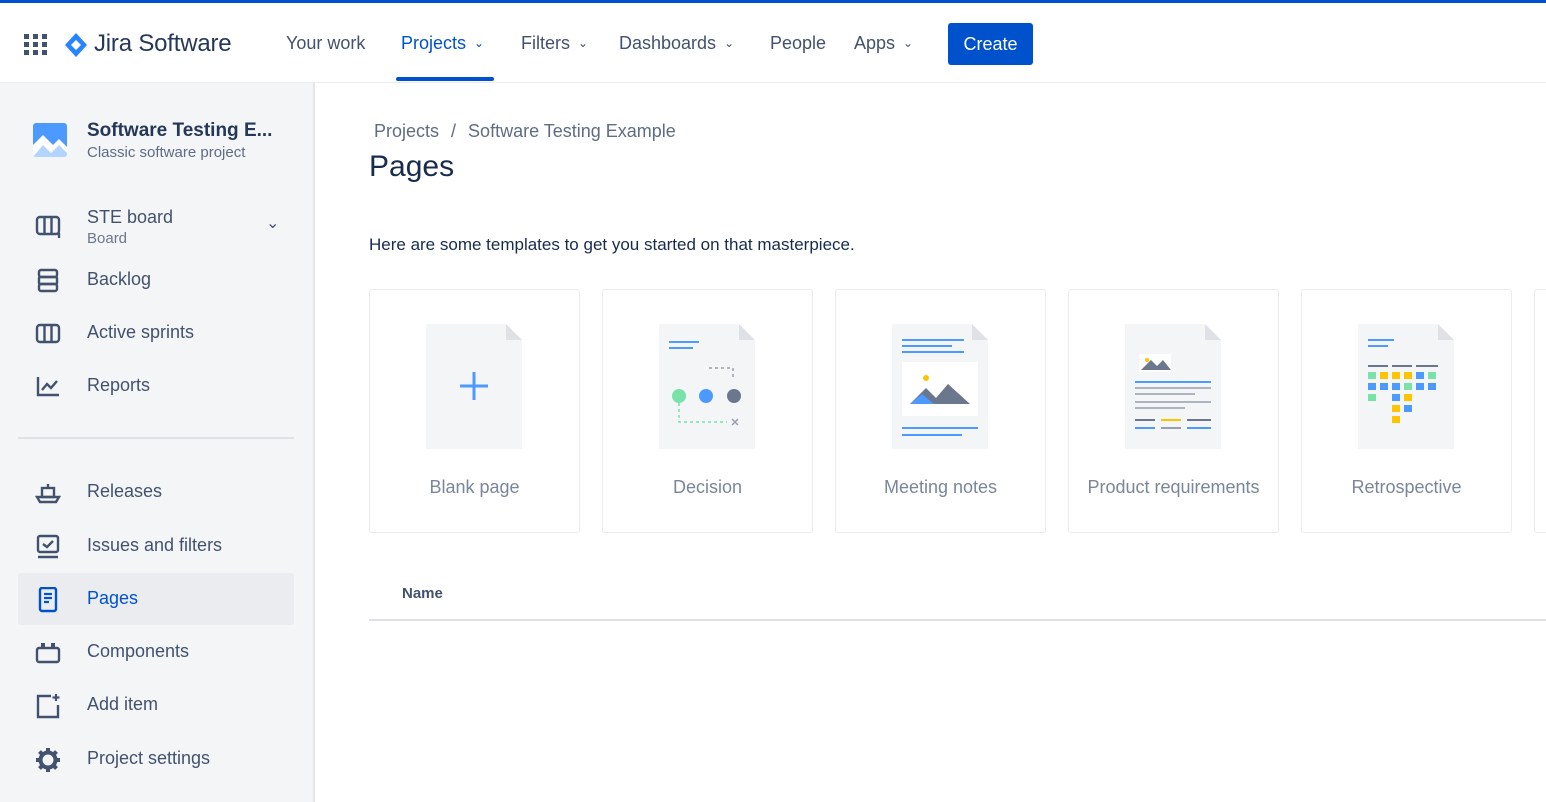 Image resolution: width=1546 pixels, height=802 pixels. I want to click on sidebar-item-active-sprints: Active sprints, so click(156, 333).